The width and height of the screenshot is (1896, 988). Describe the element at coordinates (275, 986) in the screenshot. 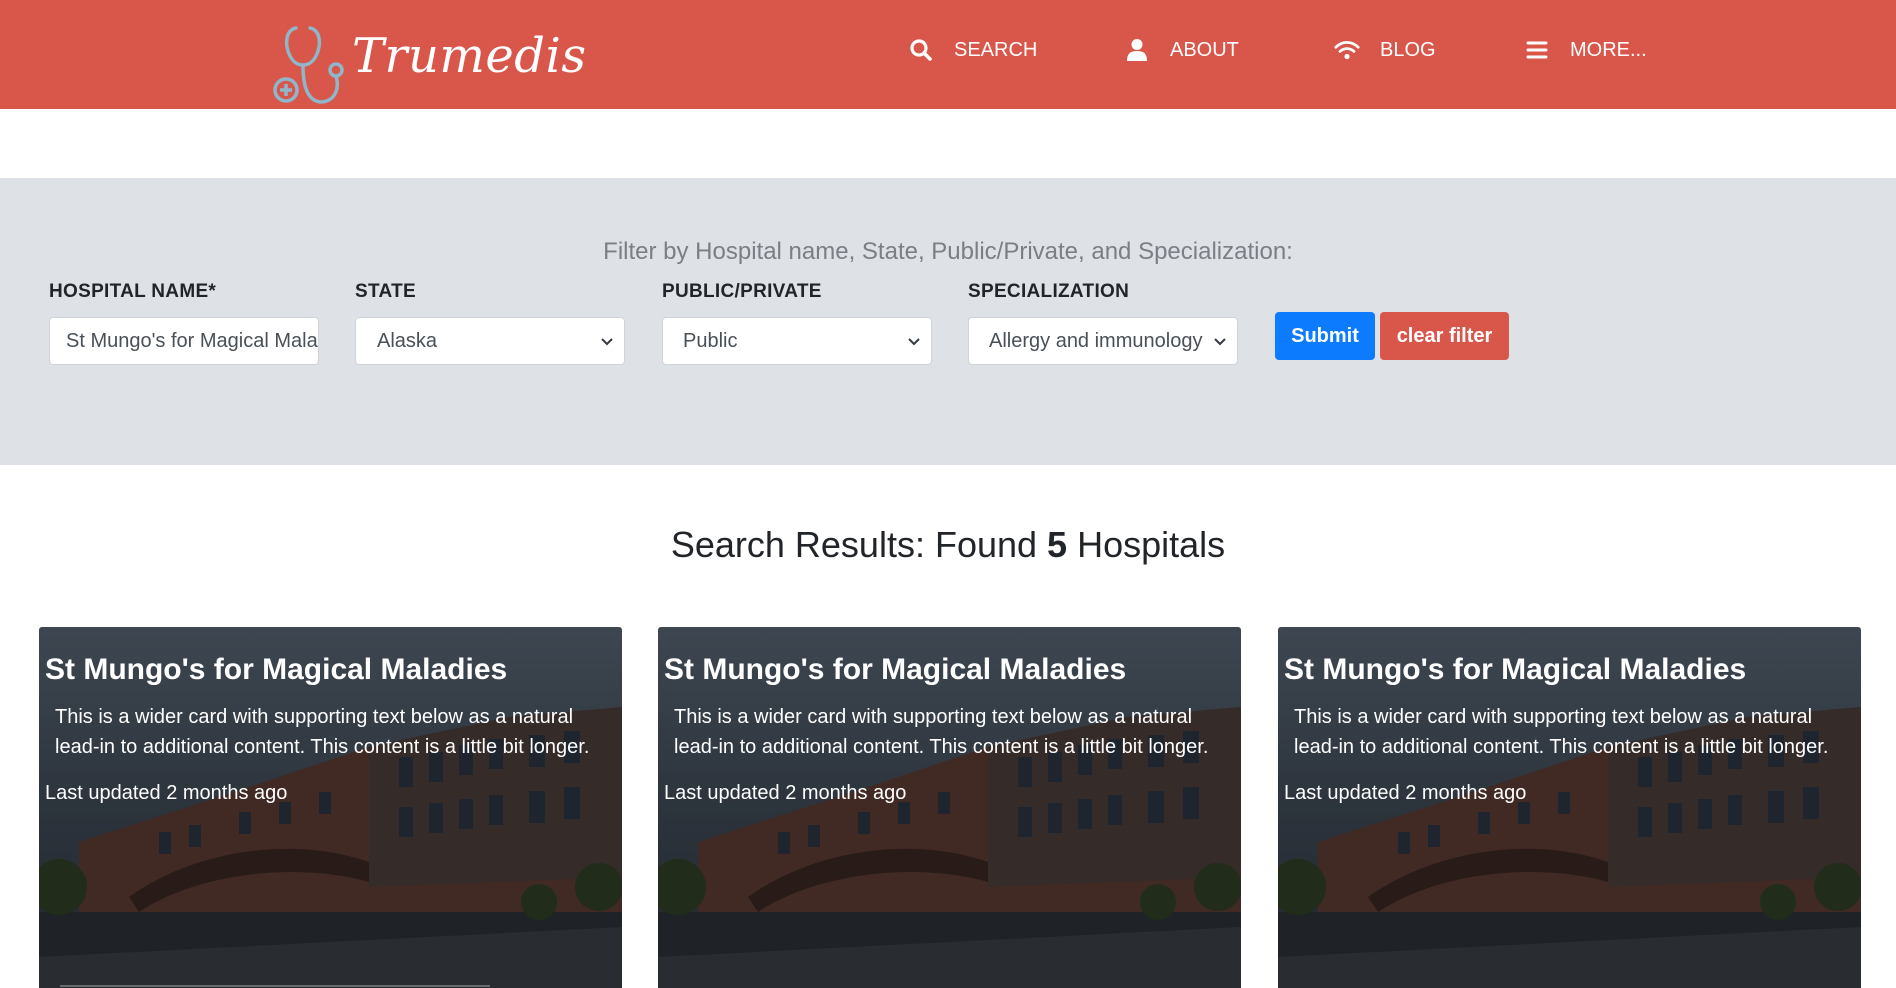

I see `scroll-indicator` at that location.